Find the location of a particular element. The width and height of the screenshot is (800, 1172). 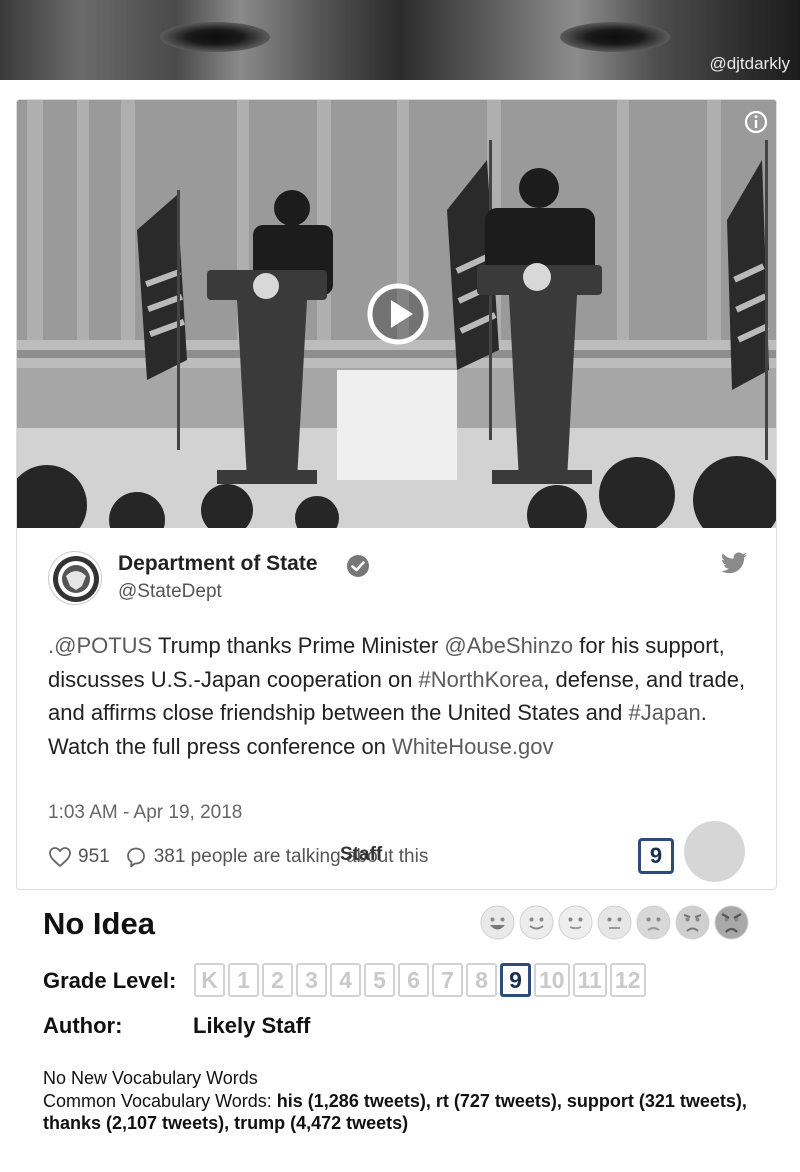

grade-level-4: 4 is located at coordinates (345, 980).